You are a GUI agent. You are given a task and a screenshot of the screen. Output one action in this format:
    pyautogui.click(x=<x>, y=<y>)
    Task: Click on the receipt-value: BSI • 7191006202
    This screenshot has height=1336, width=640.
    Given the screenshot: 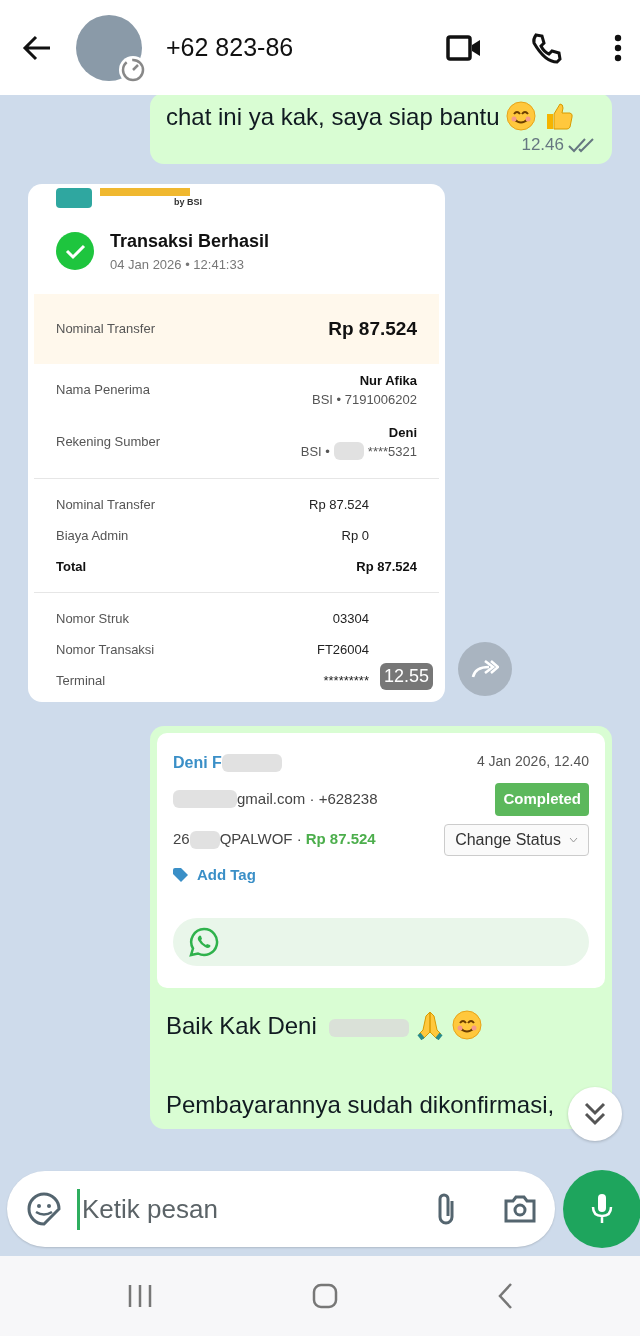 What is the action you would take?
    pyautogui.click(x=364, y=400)
    